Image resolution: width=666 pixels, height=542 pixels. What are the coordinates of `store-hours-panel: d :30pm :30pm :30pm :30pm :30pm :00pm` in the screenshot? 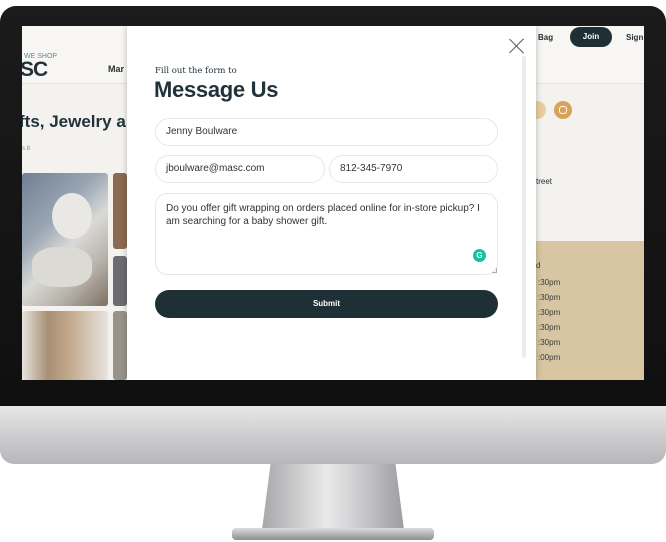 It's located at (588, 310).